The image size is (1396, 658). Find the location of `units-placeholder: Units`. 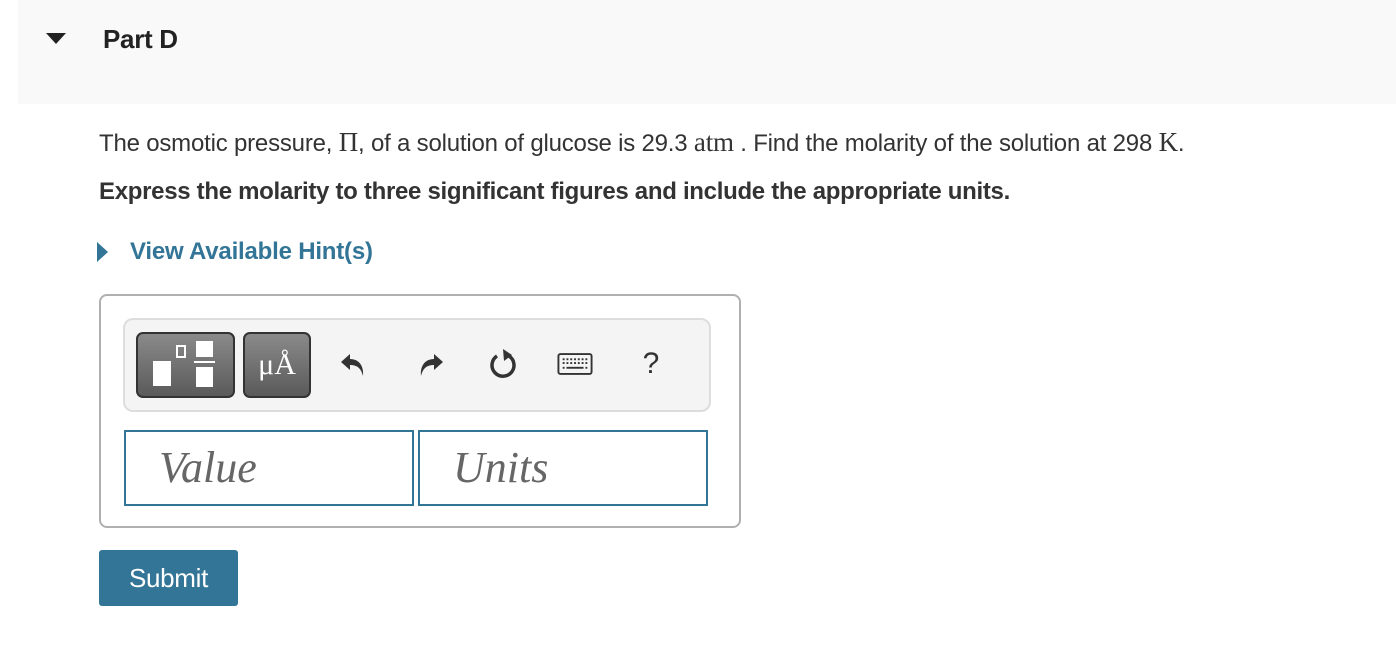

units-placeholder: Units is located at coordinates (501, 467).